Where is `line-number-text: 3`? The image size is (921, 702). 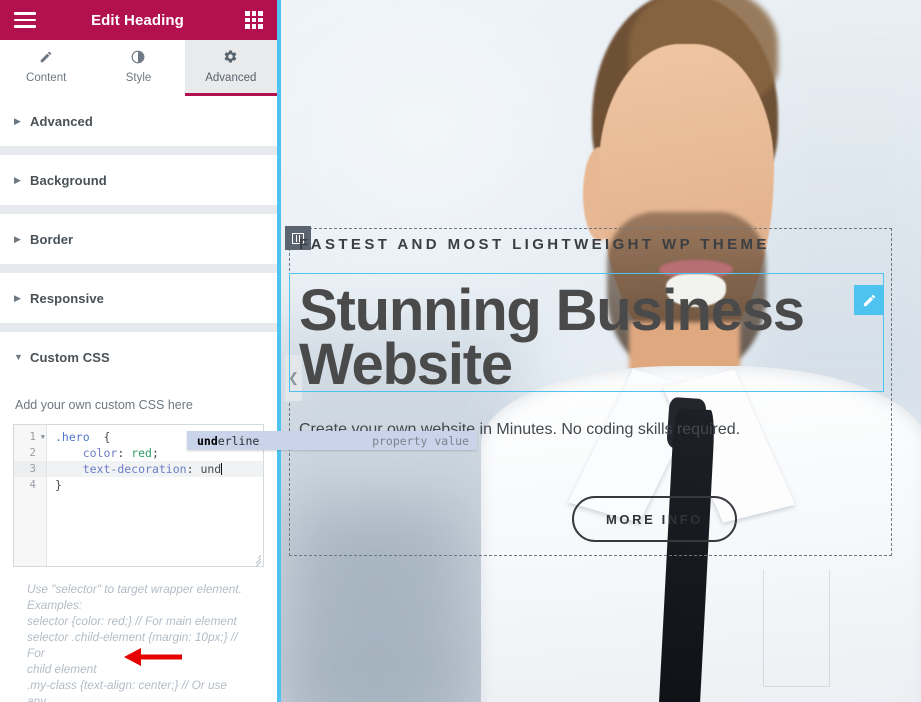 line-number-text: 3 is located at coordinates (32, 468).